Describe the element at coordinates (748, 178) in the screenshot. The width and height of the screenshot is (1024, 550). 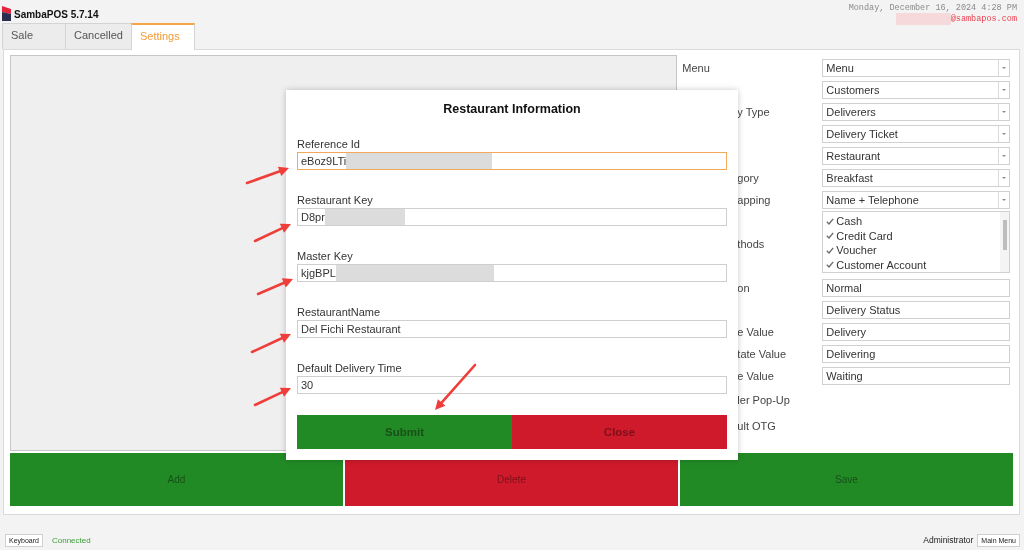
I see `setting-label: gory` at that location.